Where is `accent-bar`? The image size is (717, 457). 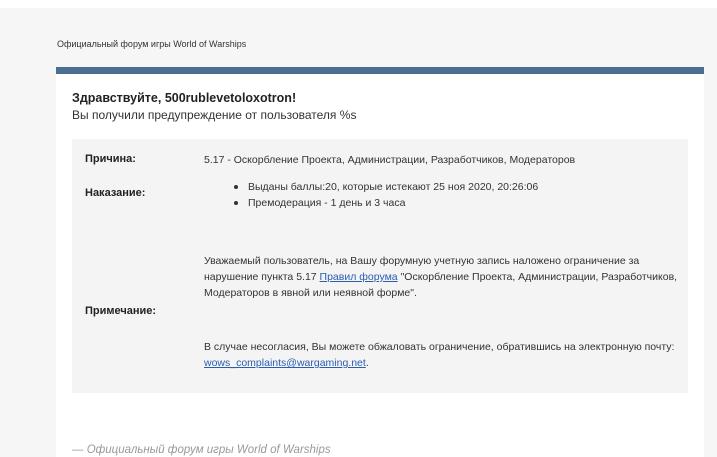 accent-bar is located at coordinates (380, 70).